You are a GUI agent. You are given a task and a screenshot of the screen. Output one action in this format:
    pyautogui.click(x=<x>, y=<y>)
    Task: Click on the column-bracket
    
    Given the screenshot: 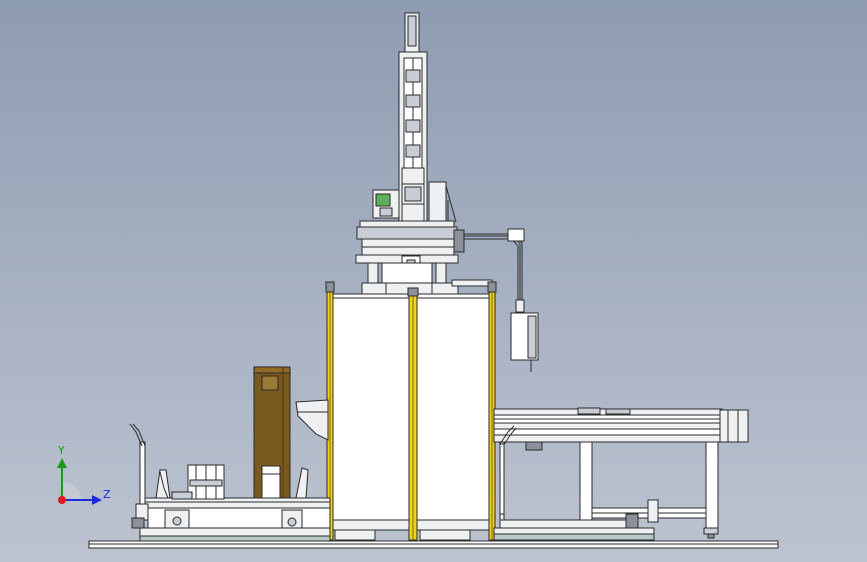 What is the action you would take?
    pyautogui.click(x=442, y=202)
    